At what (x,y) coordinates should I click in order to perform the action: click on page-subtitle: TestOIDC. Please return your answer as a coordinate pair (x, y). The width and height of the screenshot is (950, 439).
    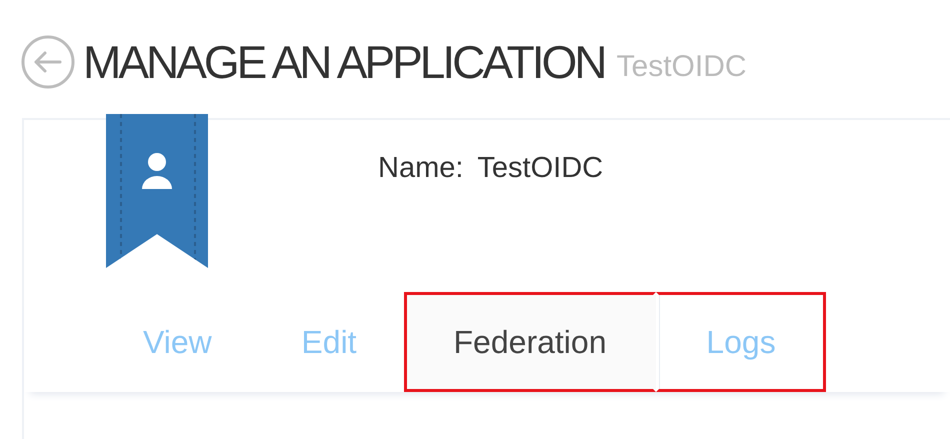
    Looking at the image, I should click on (681, 67).